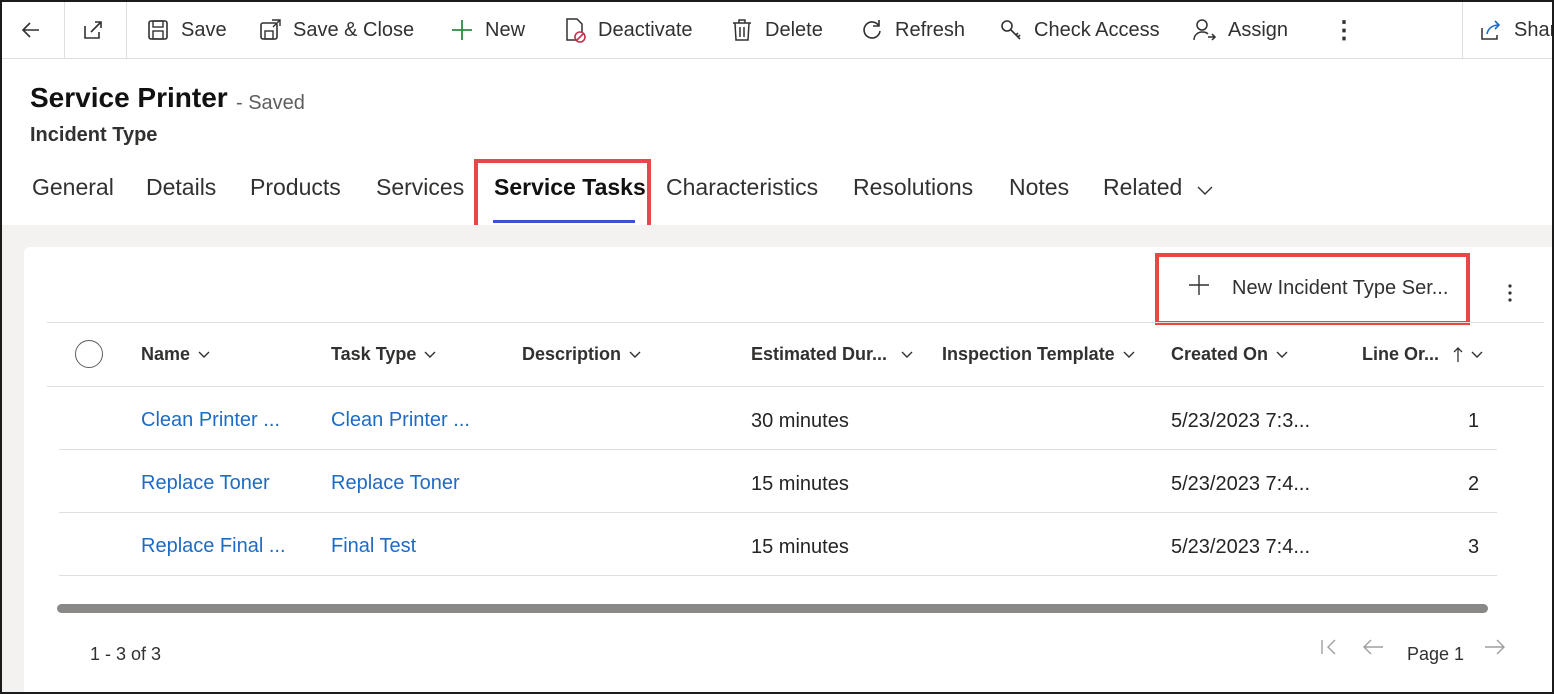  I want to click on tab-related: Related, so click(1158, 188).